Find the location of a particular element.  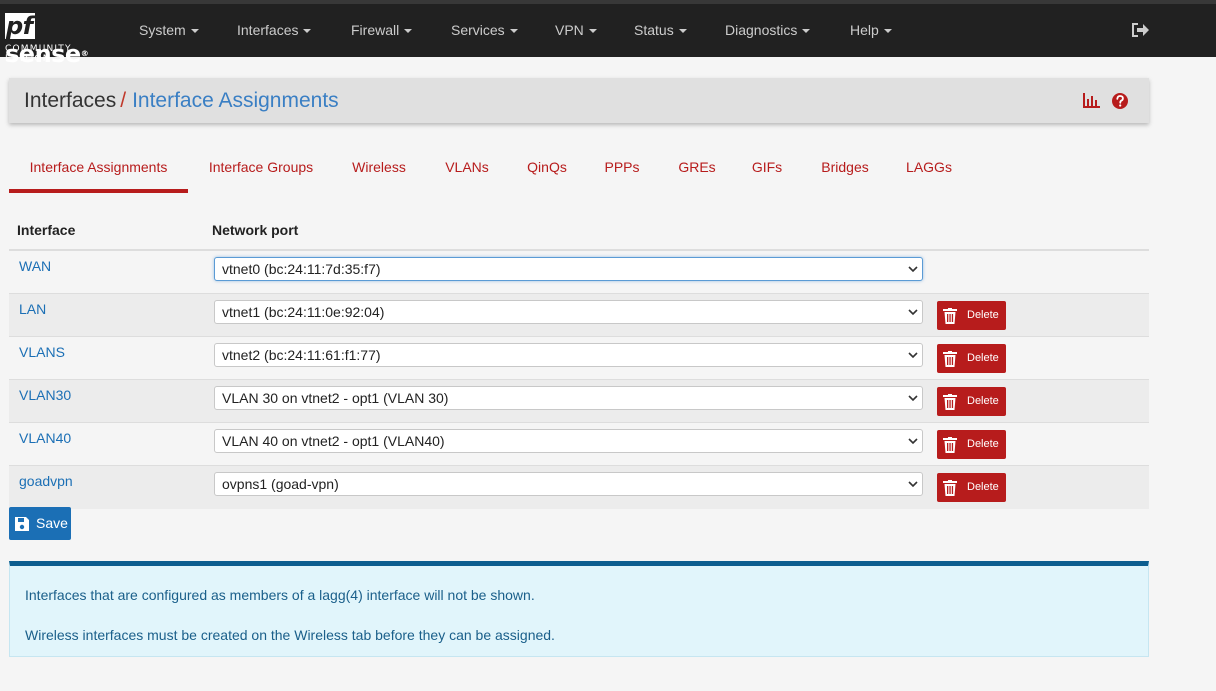

interface-link-vlan30: VLAN30 is located at coordinates (45, 395).